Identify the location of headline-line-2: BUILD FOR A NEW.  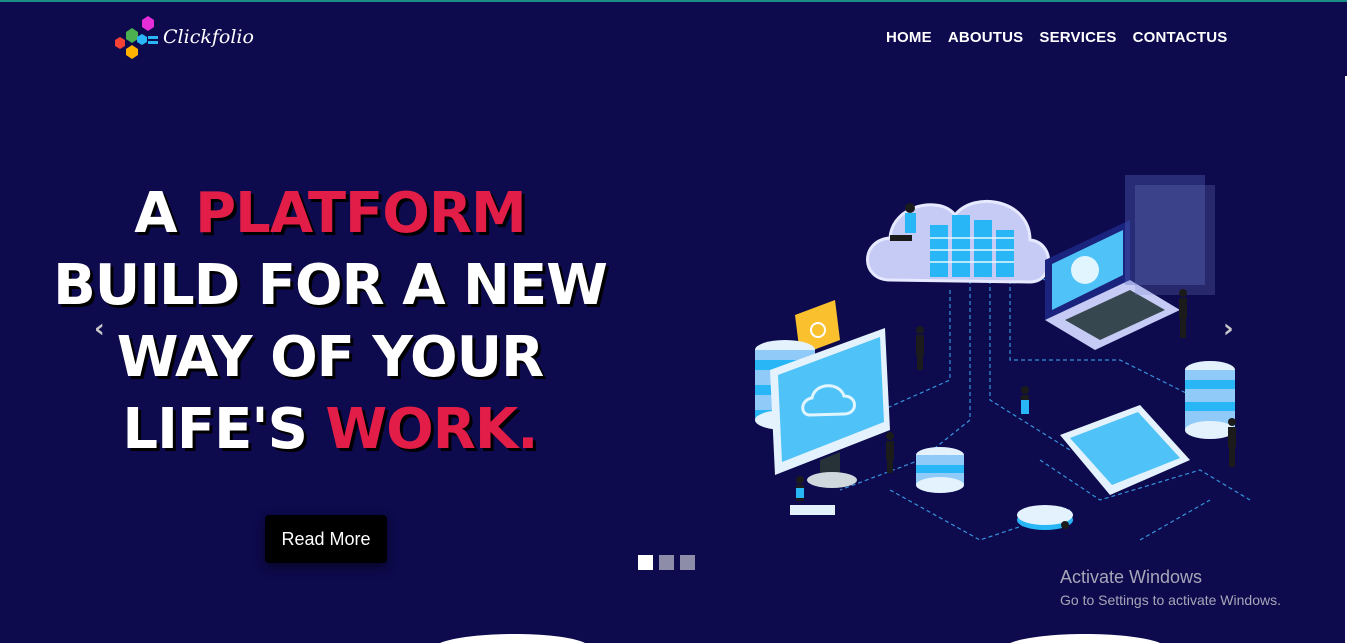
(330, 285).